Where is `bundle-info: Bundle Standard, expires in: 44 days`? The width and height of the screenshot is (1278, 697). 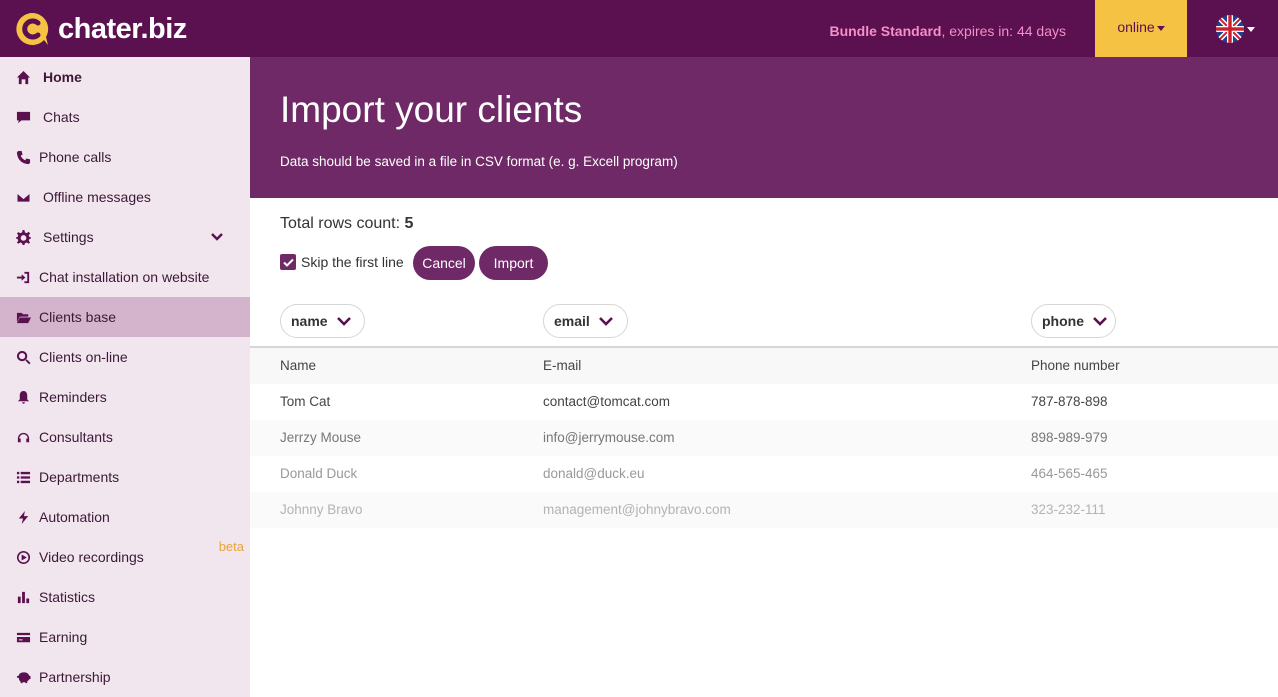 bundle-info: Bundle Standard, expires in: 44 days is located at coordinates (947, 28).